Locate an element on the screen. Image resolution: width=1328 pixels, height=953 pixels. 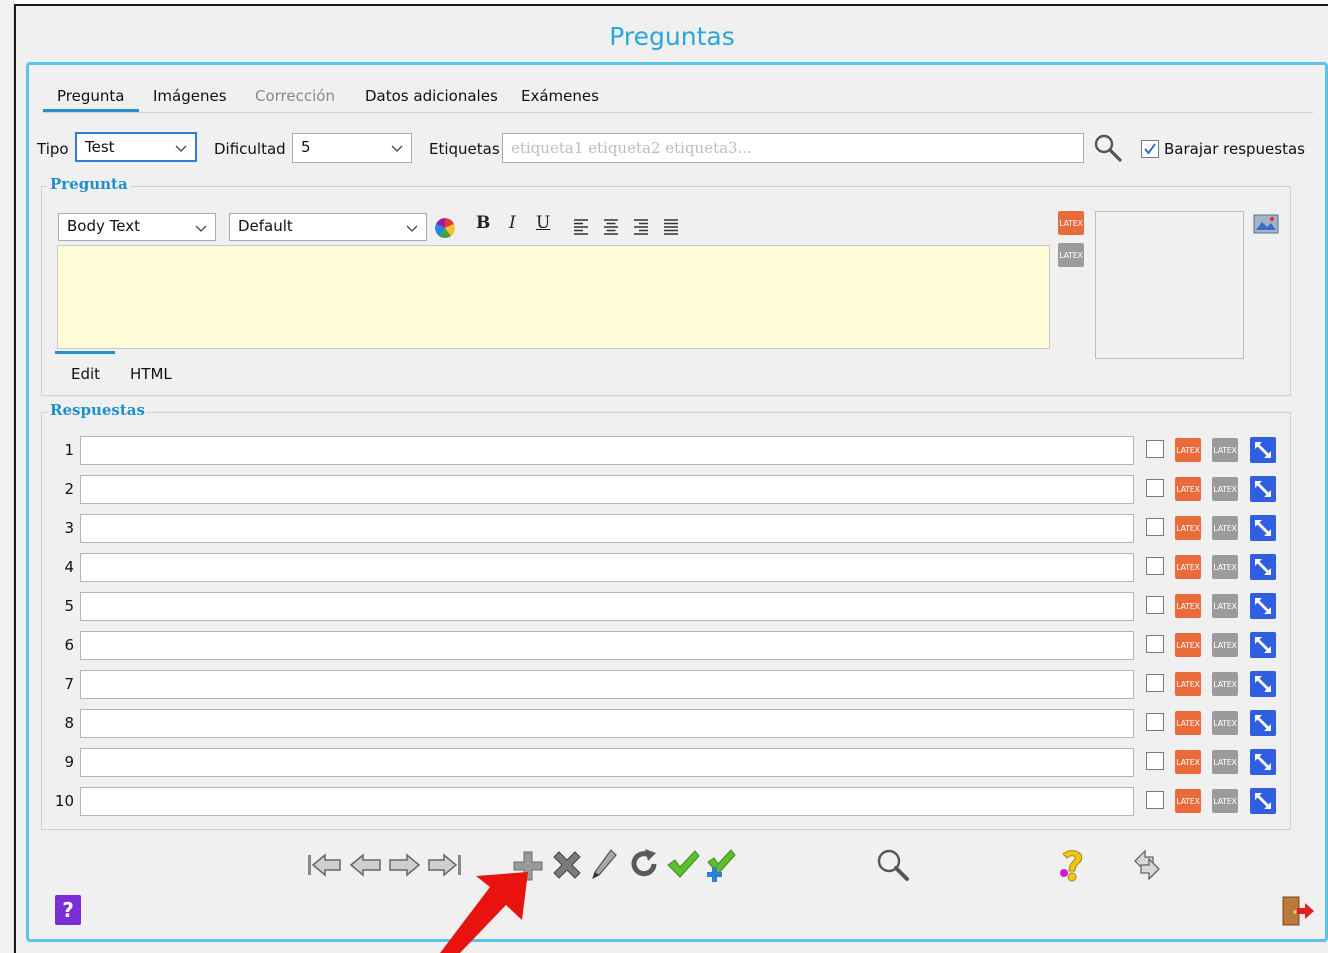
tab-correccion: Corrección is located at coordinates (295, 96).